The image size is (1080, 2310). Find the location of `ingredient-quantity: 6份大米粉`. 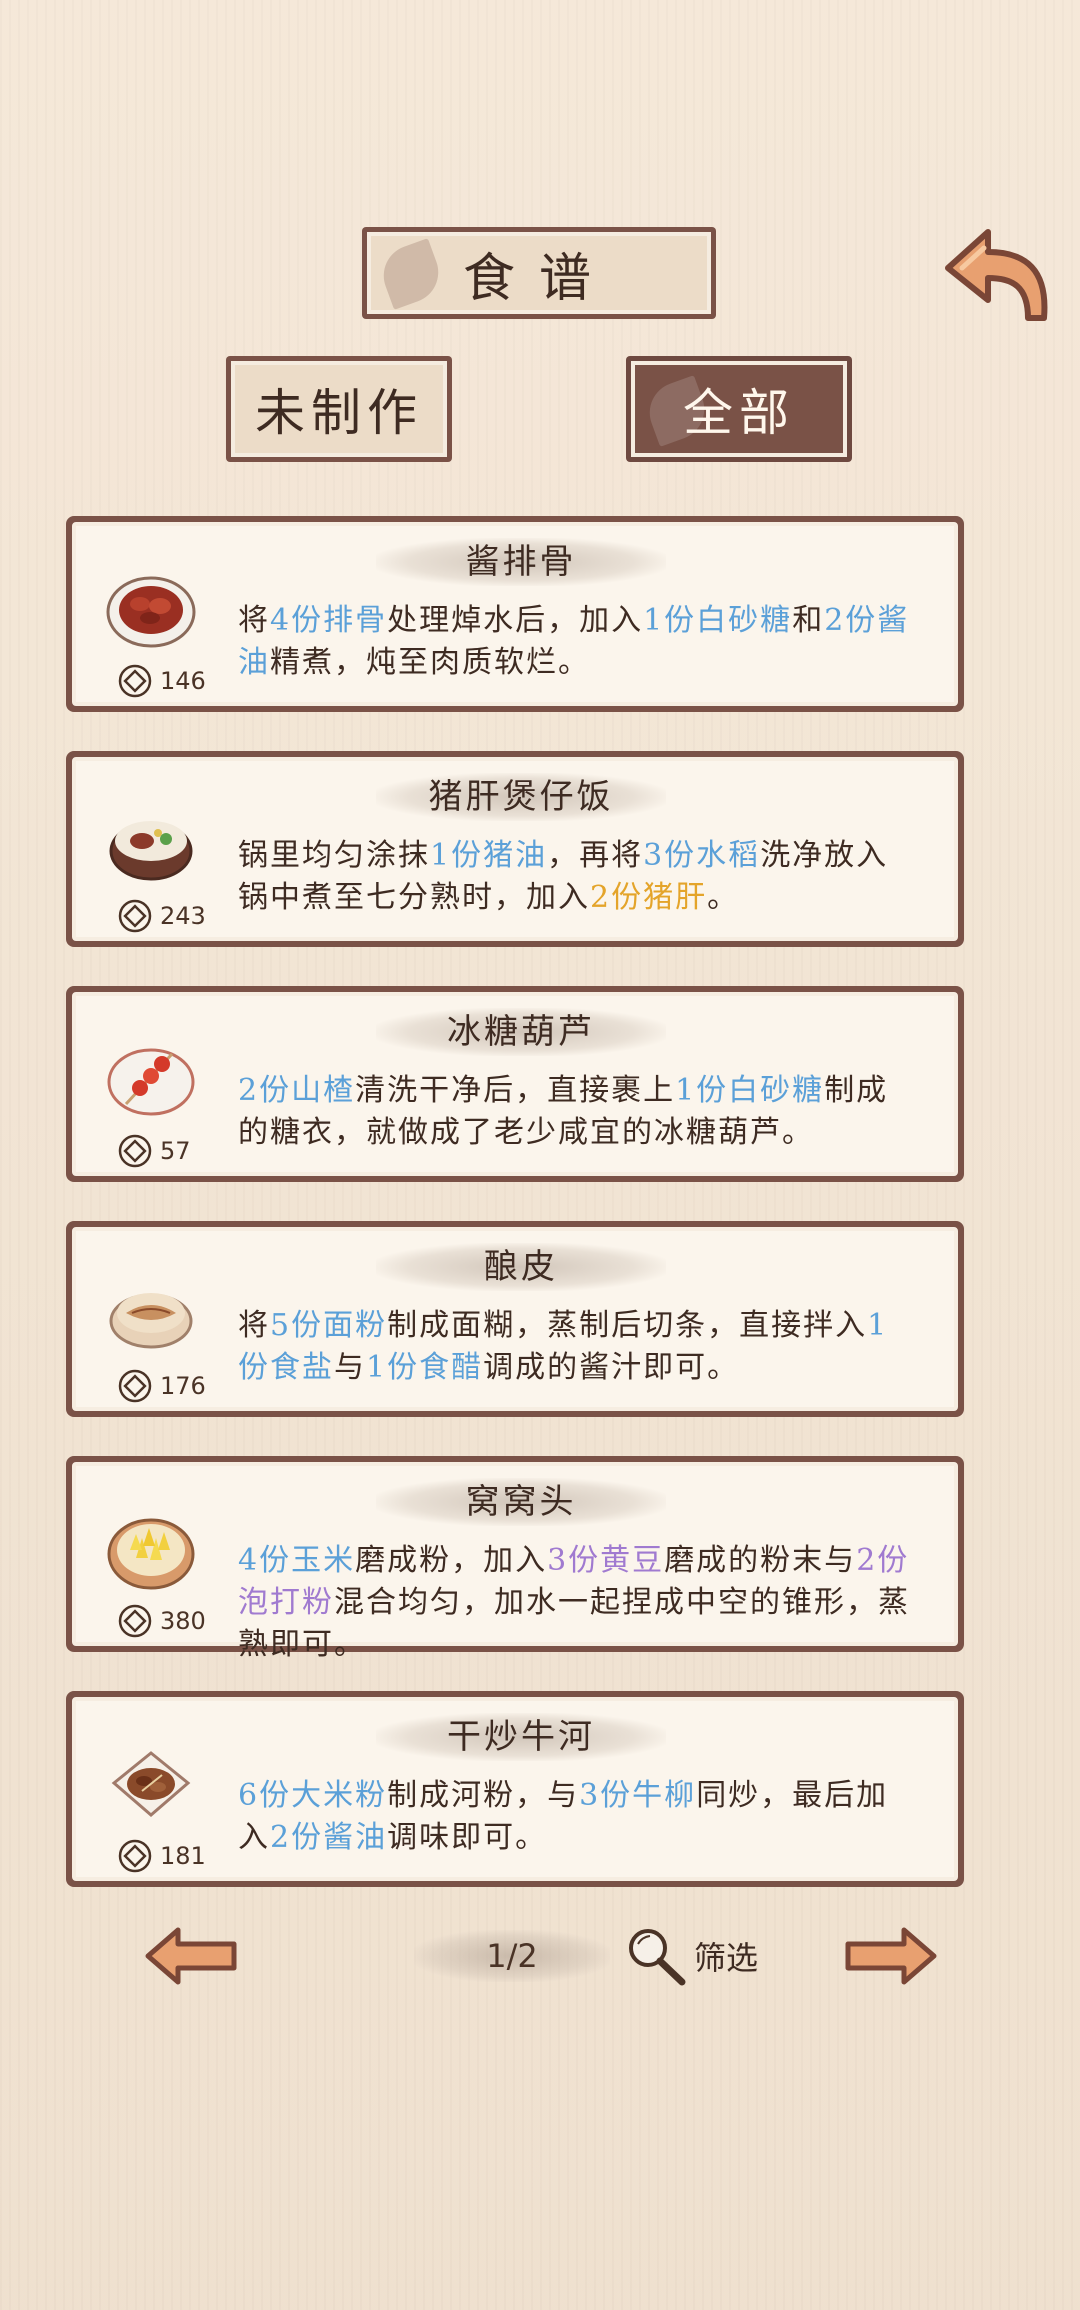

ingredient-quantity: 6份大米粉 is located at coordinates (313, 1795).